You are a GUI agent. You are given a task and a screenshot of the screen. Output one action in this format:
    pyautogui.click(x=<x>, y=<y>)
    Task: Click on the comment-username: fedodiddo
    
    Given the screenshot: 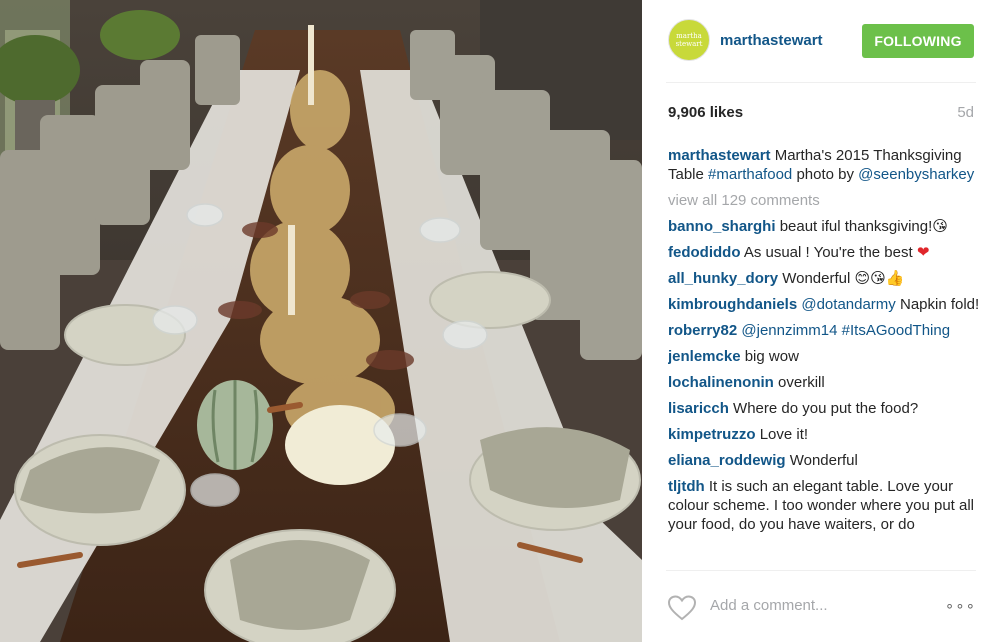 What is the action you would take?
    pyautogui.click(x=704, y=252)
    